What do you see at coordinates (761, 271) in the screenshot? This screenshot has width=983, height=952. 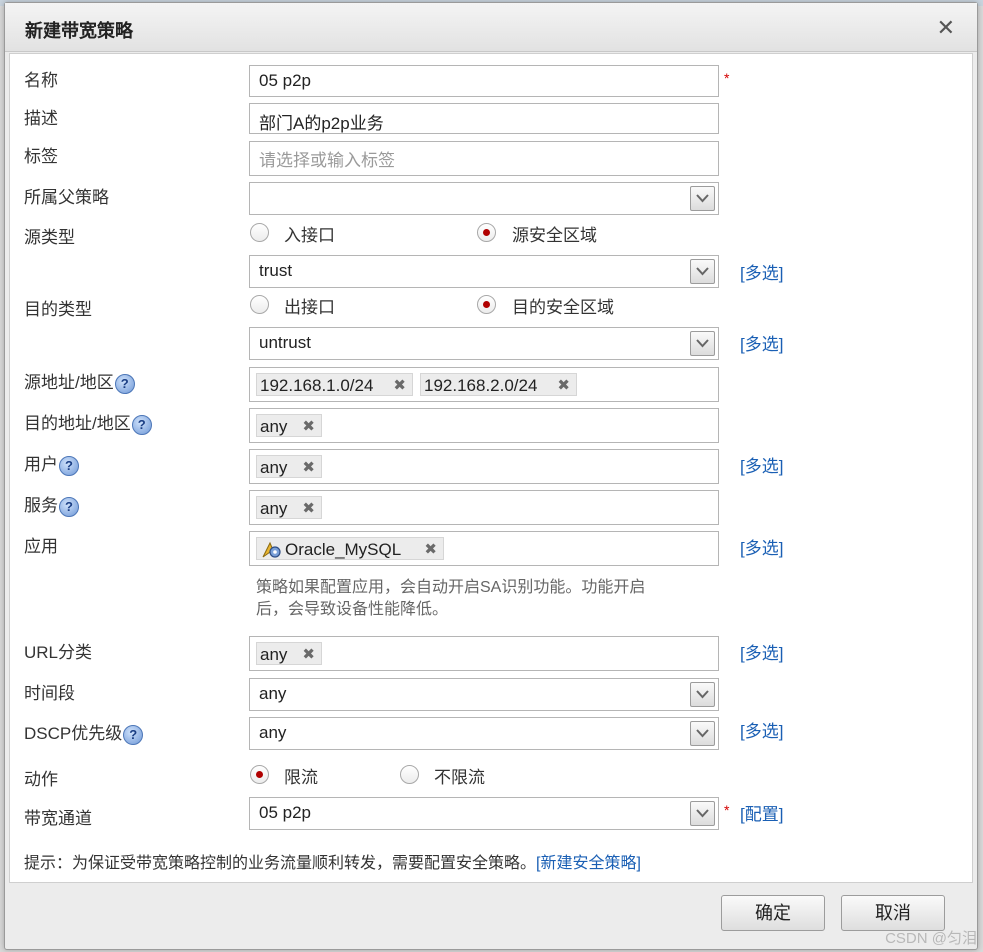 I see `source-zone-multi-select-link: [多选]` at bounding box center [761, 271].